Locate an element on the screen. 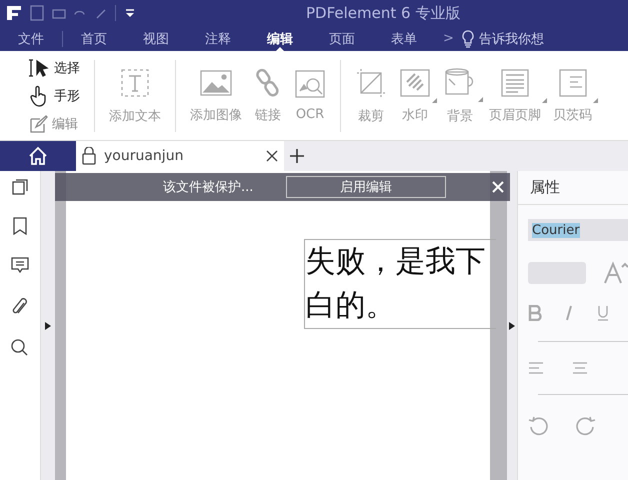 This screenshot has width=628, height=480. lightbulb-icon is located at coordinates (468, 38).